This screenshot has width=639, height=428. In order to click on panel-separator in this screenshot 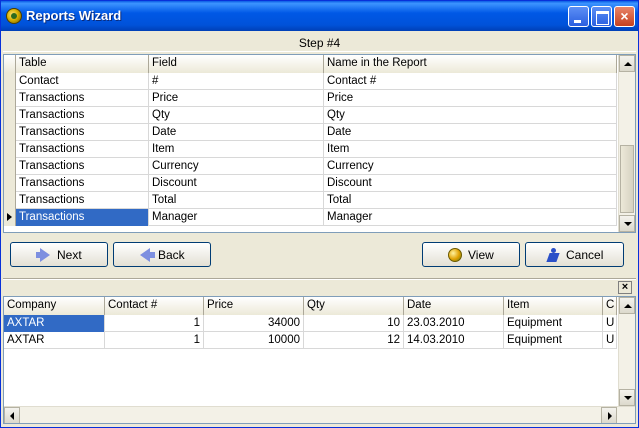, I will do `click(319, 279)`.